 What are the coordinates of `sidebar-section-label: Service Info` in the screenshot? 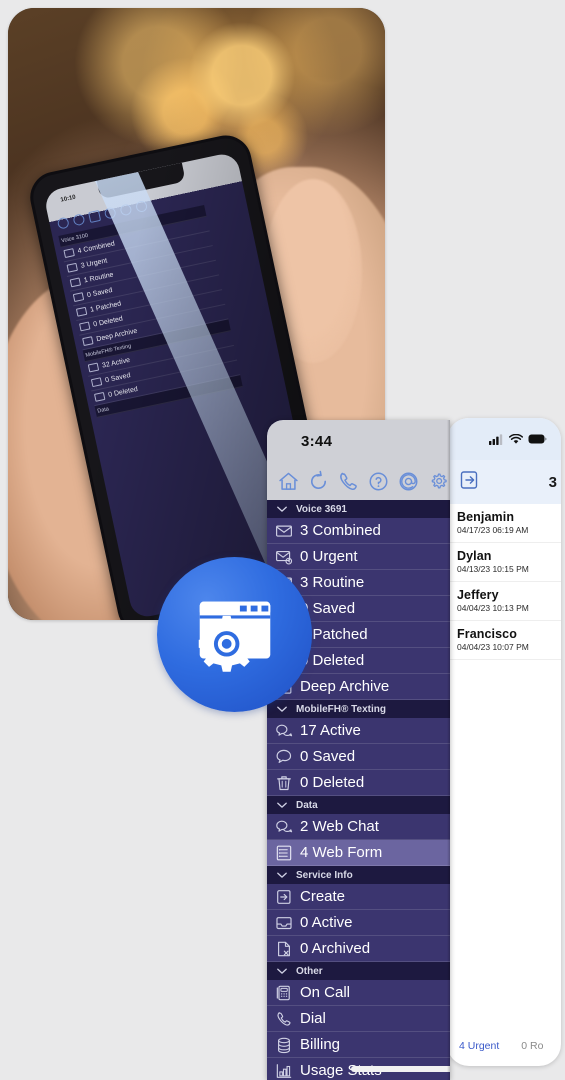 It's located at (324, 875).